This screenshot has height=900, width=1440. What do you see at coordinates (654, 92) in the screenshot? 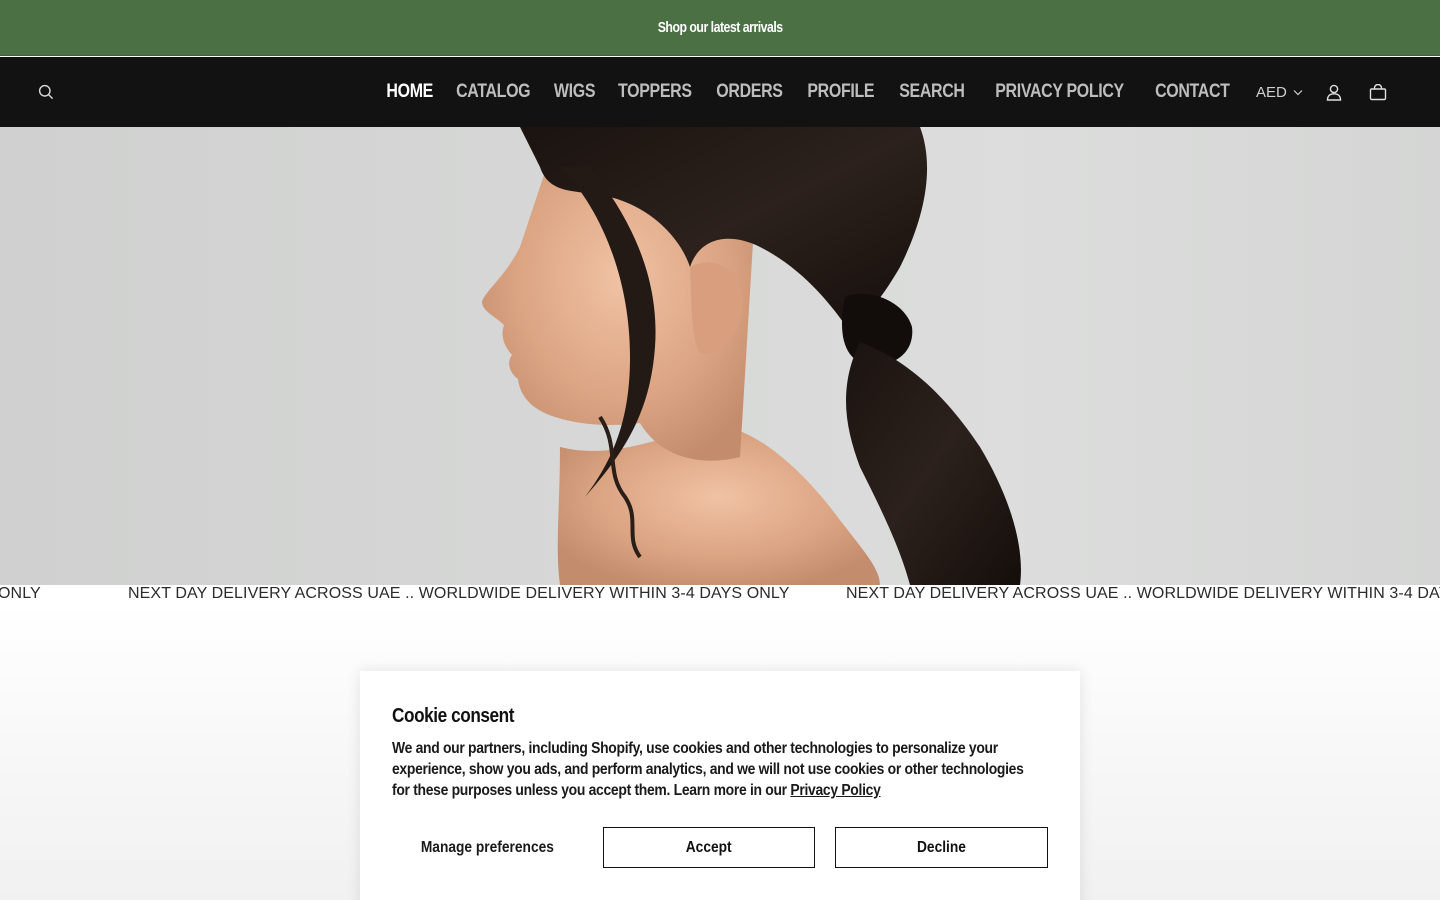
I see `nav-item-toppers: TOPPERS` at bounding box center [654, 92].